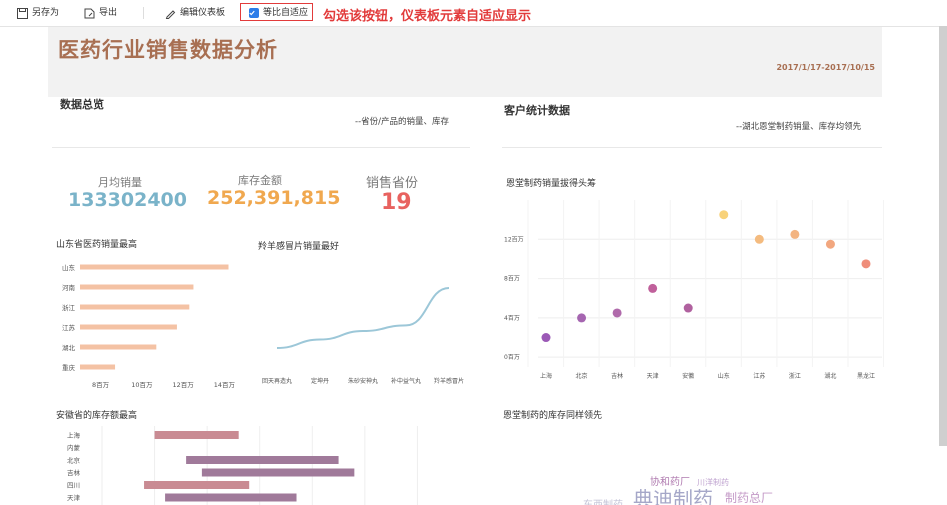 This screenshot has height=505, width=947. I want to click on tick-label: 0百万, so click(512, 357).